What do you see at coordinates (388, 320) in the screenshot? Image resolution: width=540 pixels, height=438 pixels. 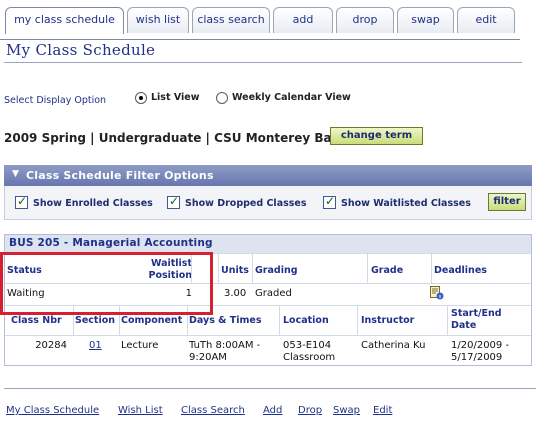 I see `instructor-header: Instructor` at bounding box center [388, 320].